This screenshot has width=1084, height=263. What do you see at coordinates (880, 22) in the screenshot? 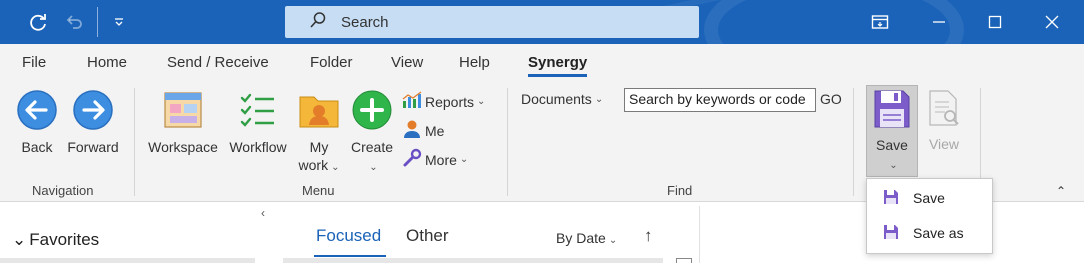
I see `ribbon-display-icon` at bounding box center [880, 22].